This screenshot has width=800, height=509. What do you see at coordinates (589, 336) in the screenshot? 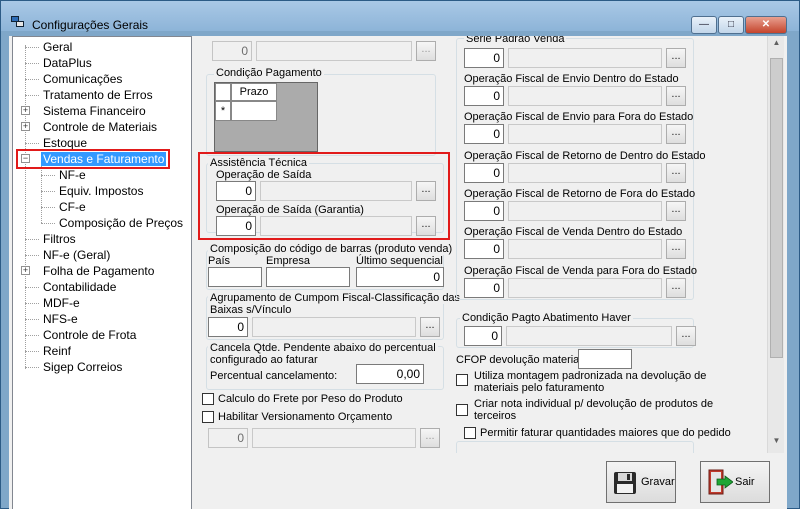
I see `abatimento-haver-description` at bounding box center [589, 336].